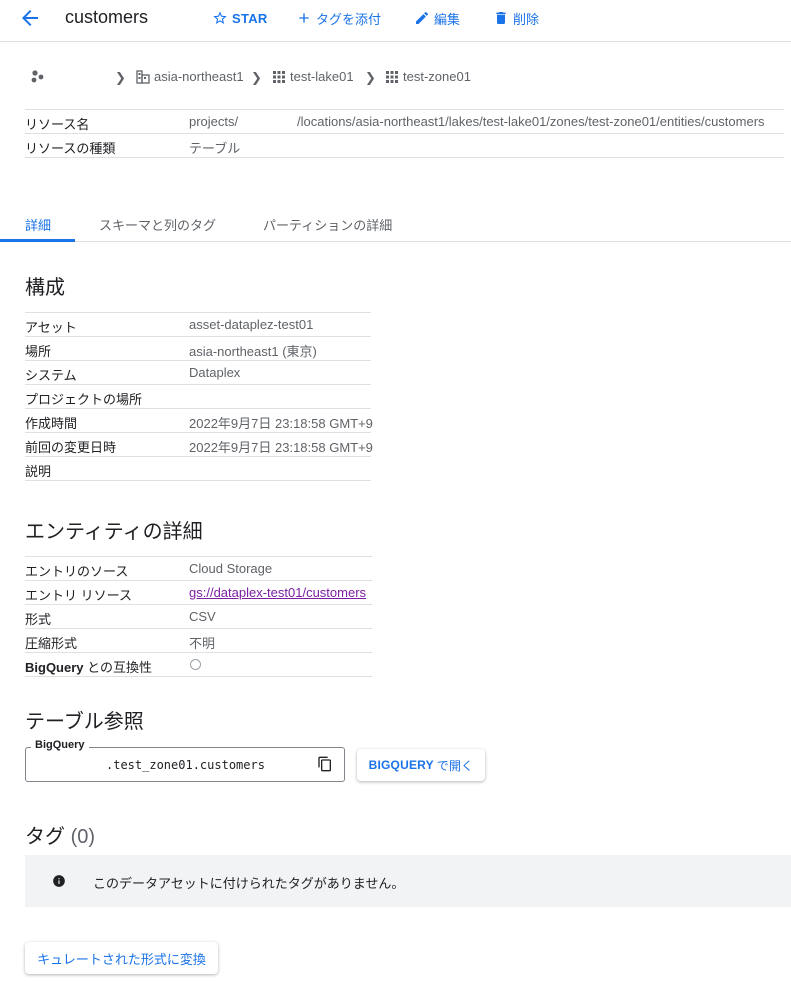 The image size is (791, 983). I want to click on pencil-icon, so click(422, 17).